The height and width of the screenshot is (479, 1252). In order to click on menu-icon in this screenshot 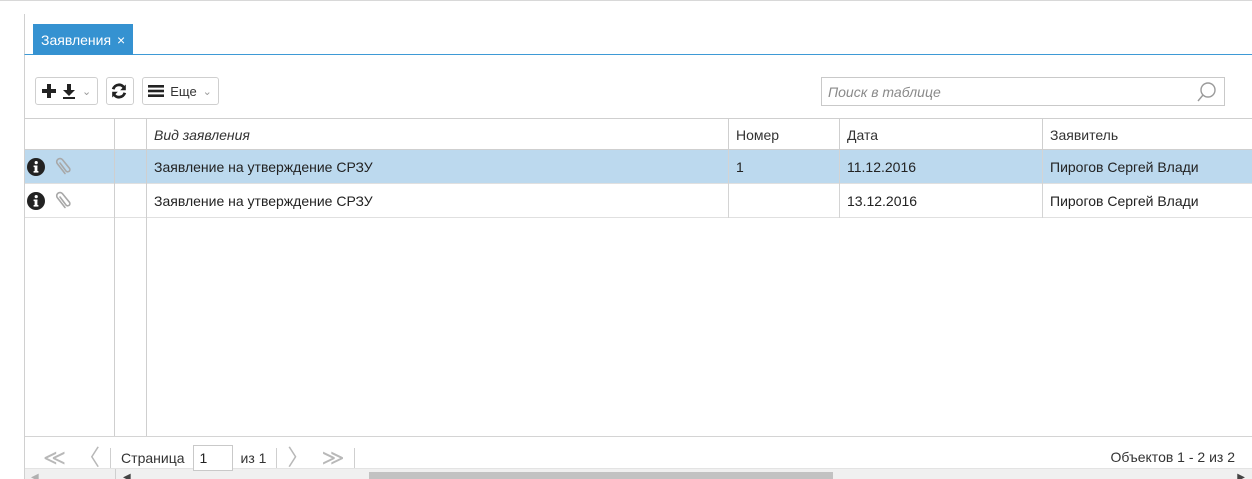, I will do `click(156, 91)`.